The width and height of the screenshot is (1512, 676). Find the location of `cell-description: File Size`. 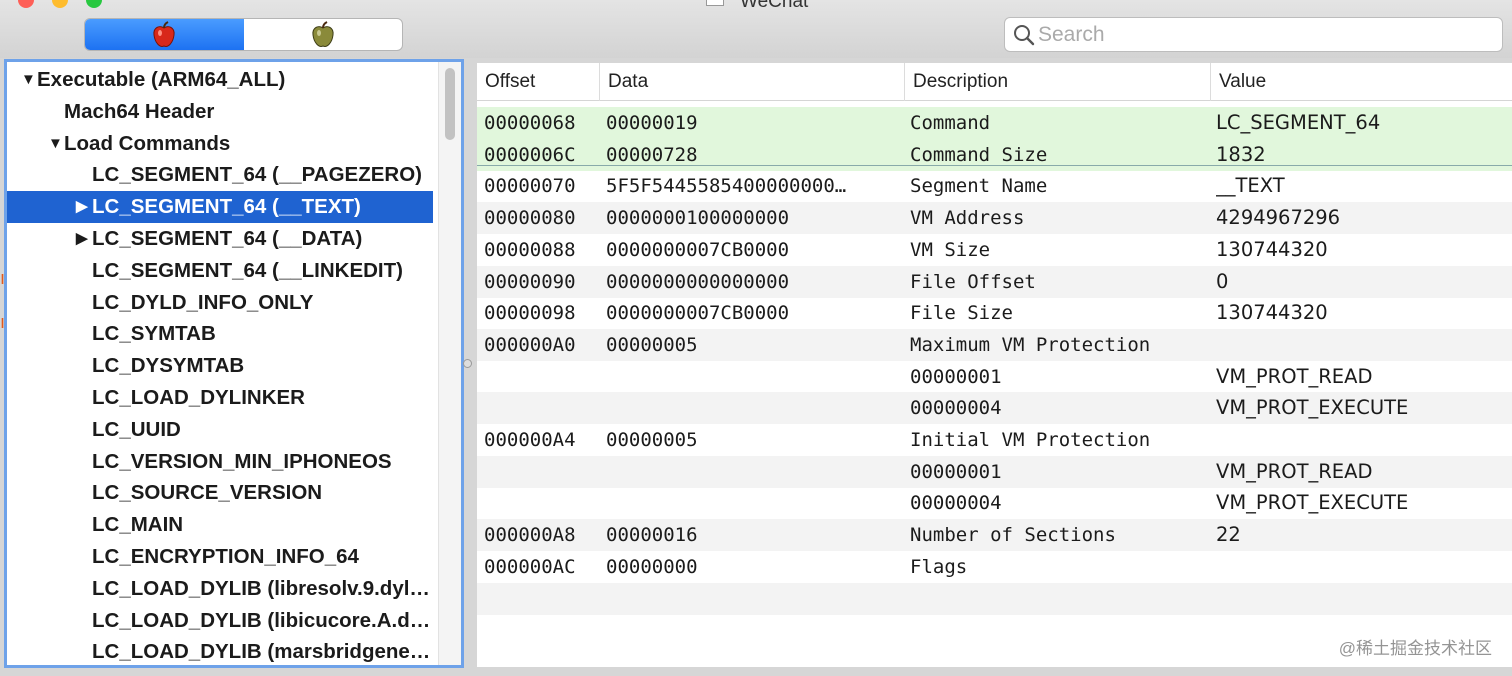

cell-description: File Size is located at coordinates (961, 313).